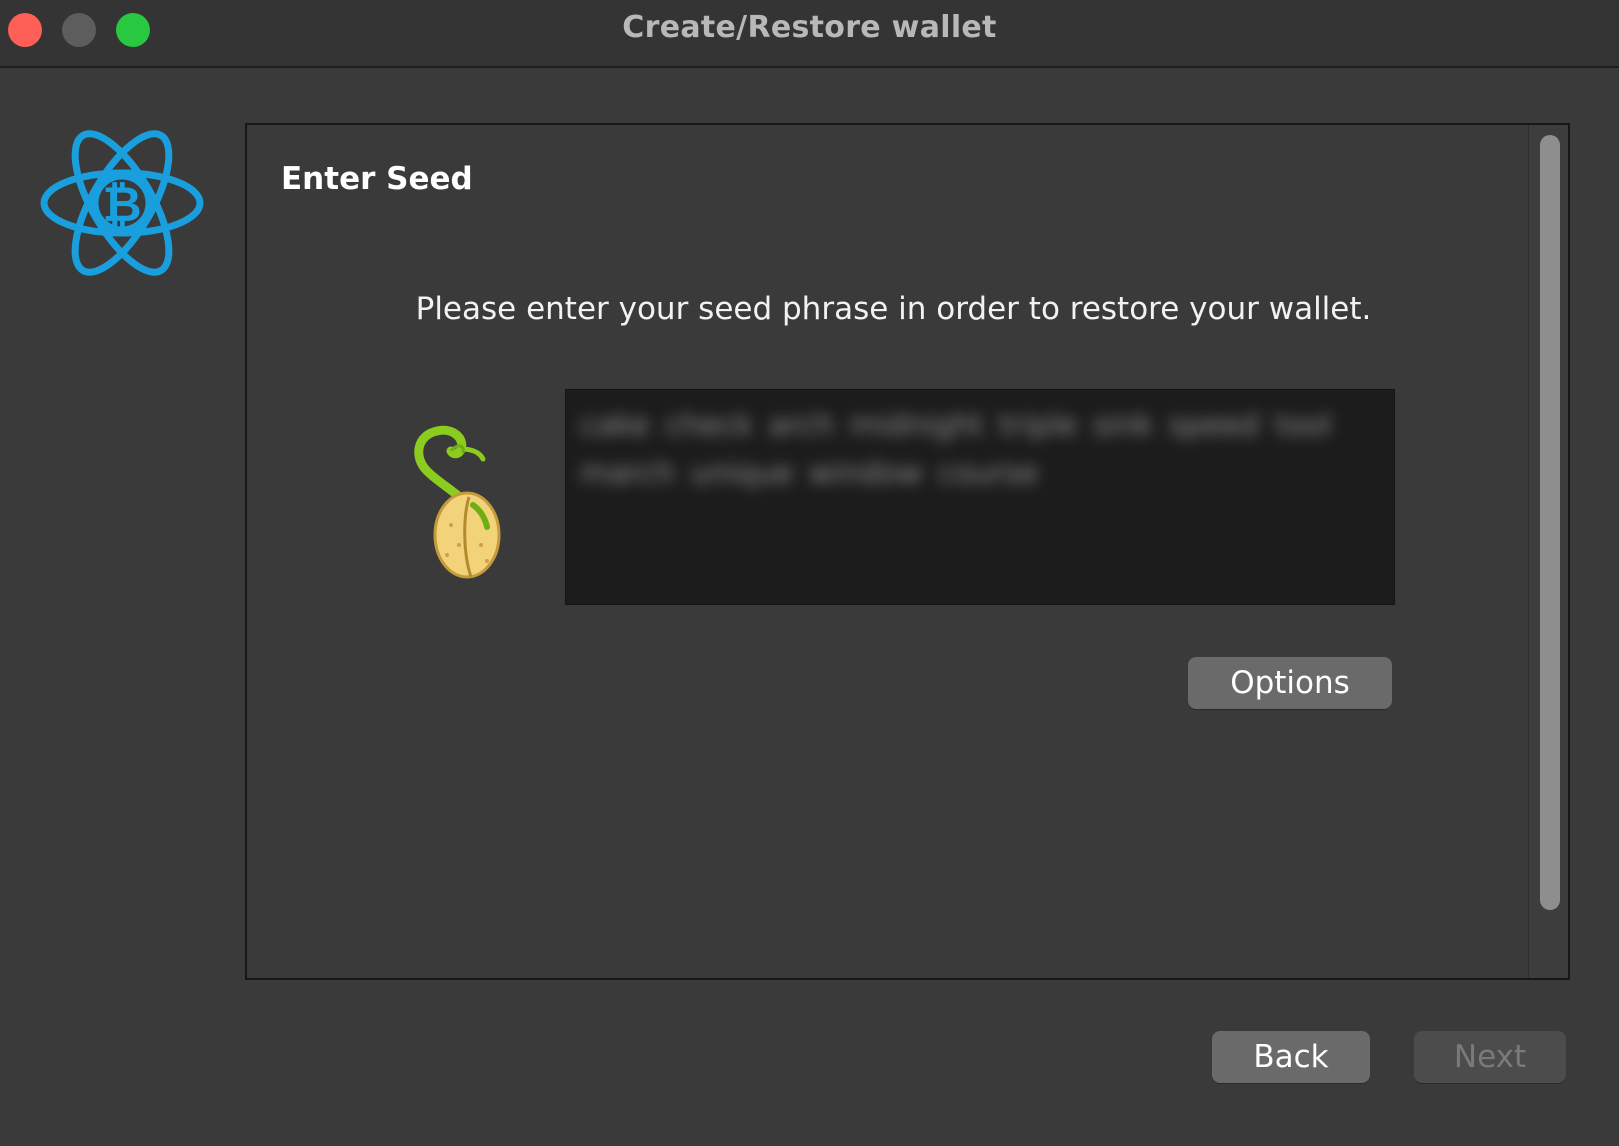 The height and width of the screenshot is (1146, 1619). Describe the element at coordinates (1291, 1057) in the screenshot. I see `back-button: Back` at that location.